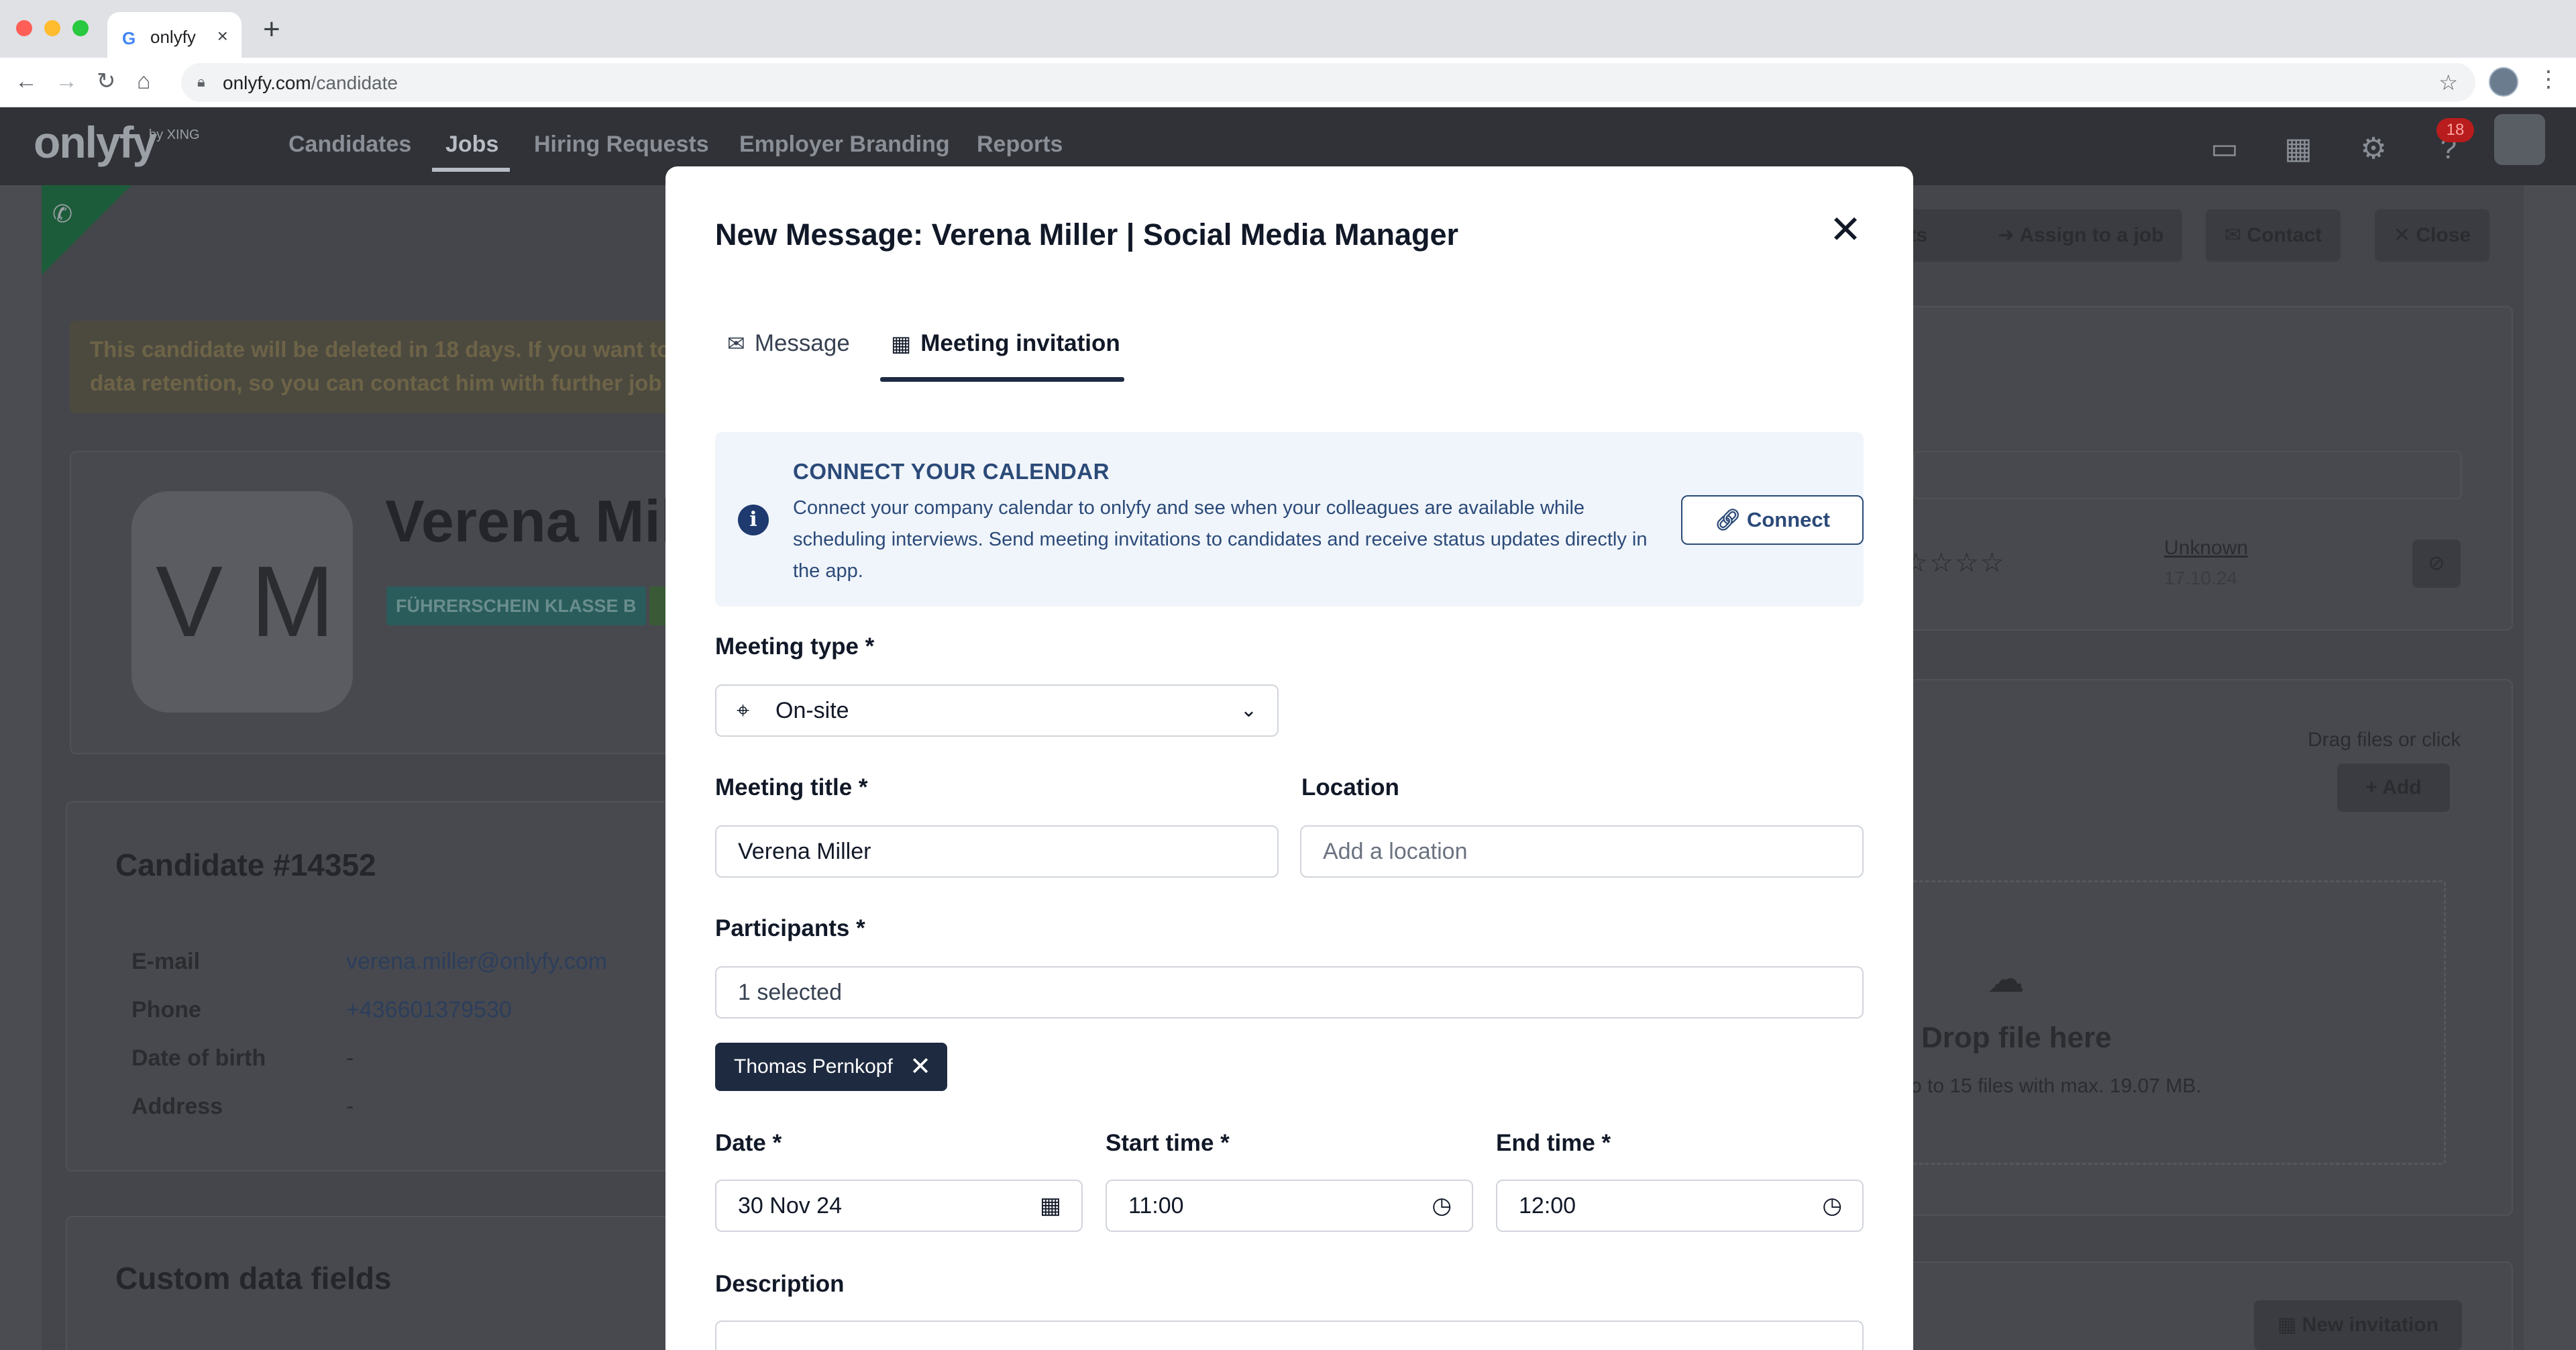 The width and height of the screenshot is (2576, 1350). I want to click on candidate-tag: FÜHRERSCHEIN KLASSE B, so click(516, 605).